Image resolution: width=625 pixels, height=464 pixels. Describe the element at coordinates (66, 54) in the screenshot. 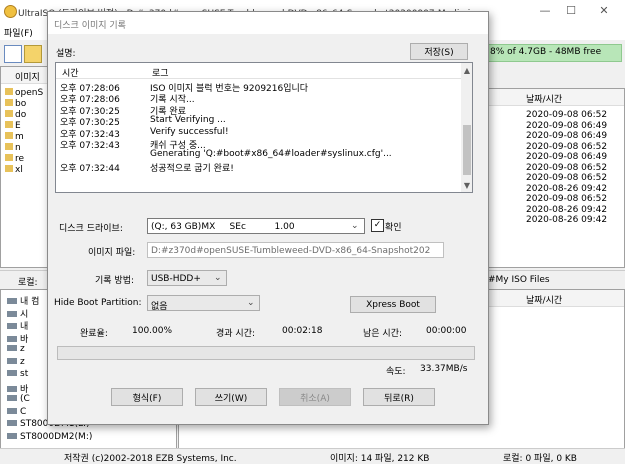

I see `message-label: 설명:` at that location.